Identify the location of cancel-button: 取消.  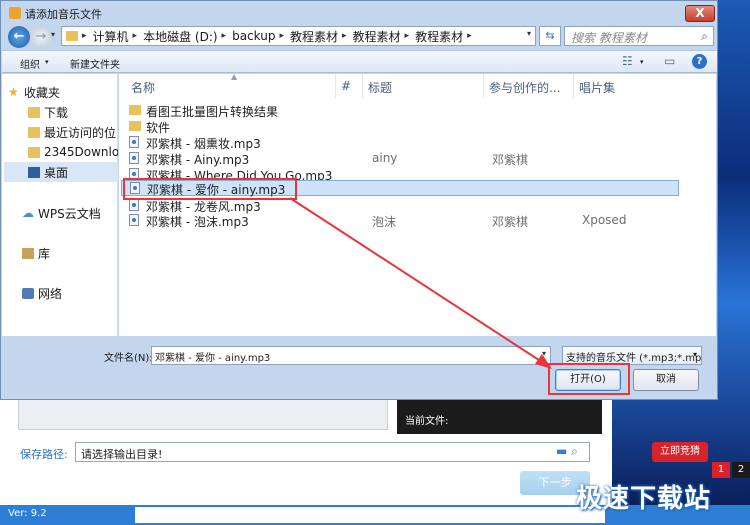
(666, 380).